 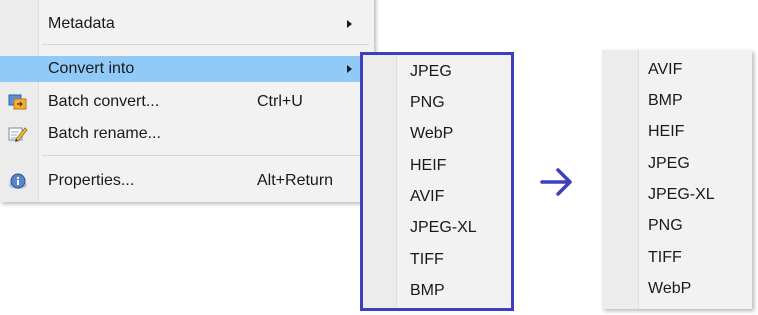 I want to click on menu-item-label: Metadata, so click(x=81, y=23).